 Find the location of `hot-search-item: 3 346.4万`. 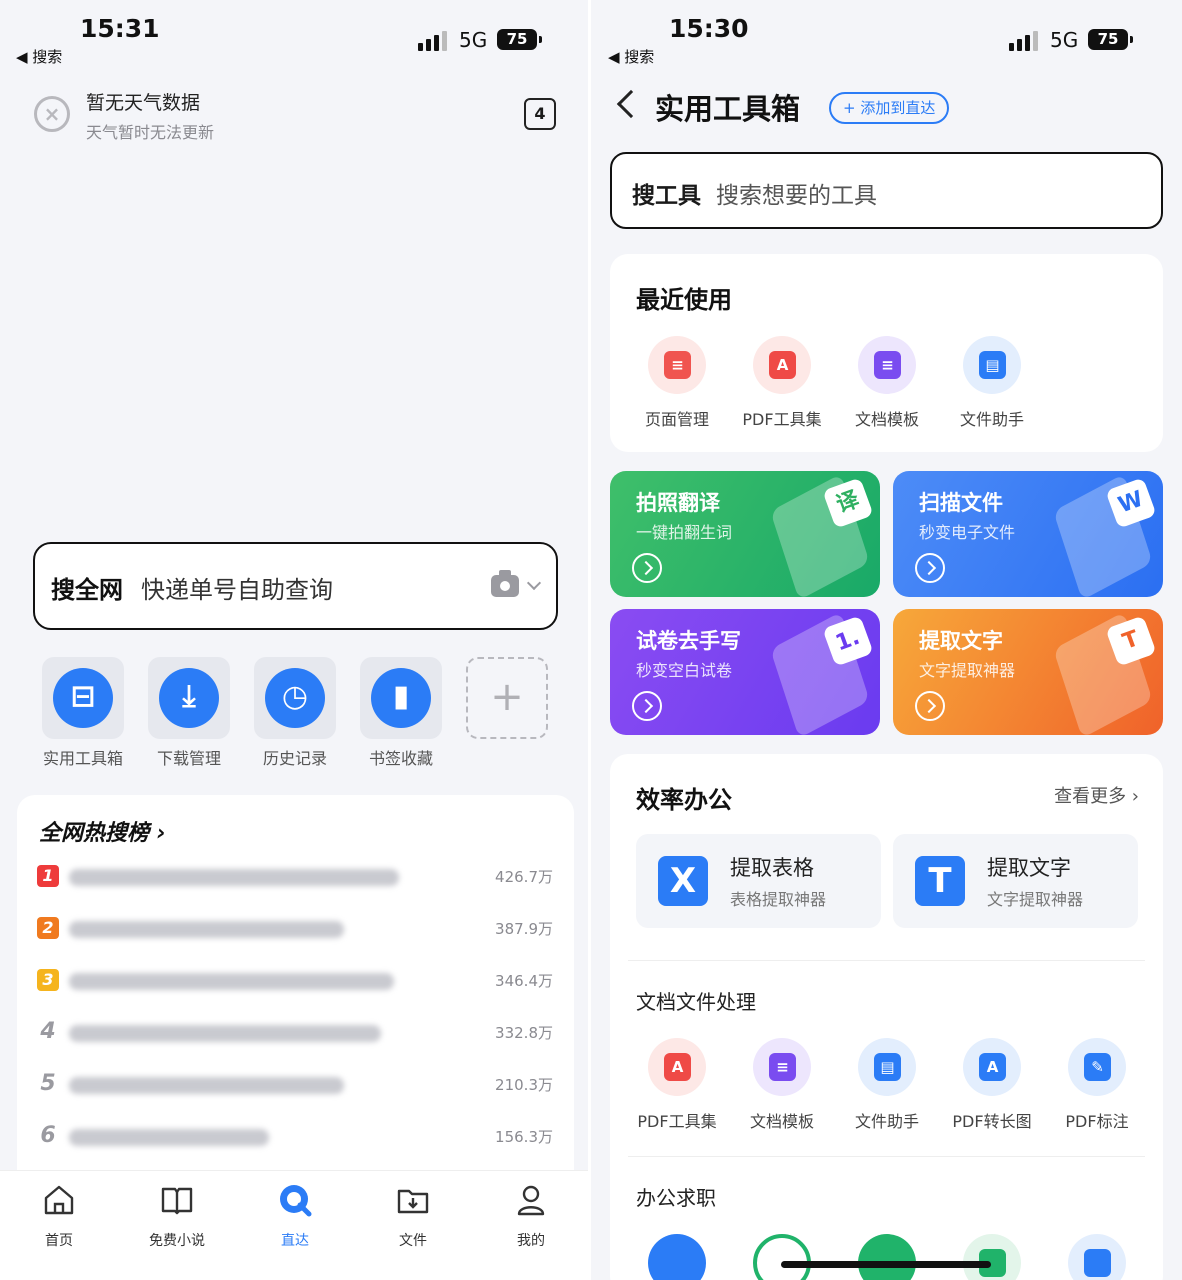

hot-search-item: 3 346.4万 is located at coordinates (295, 981).